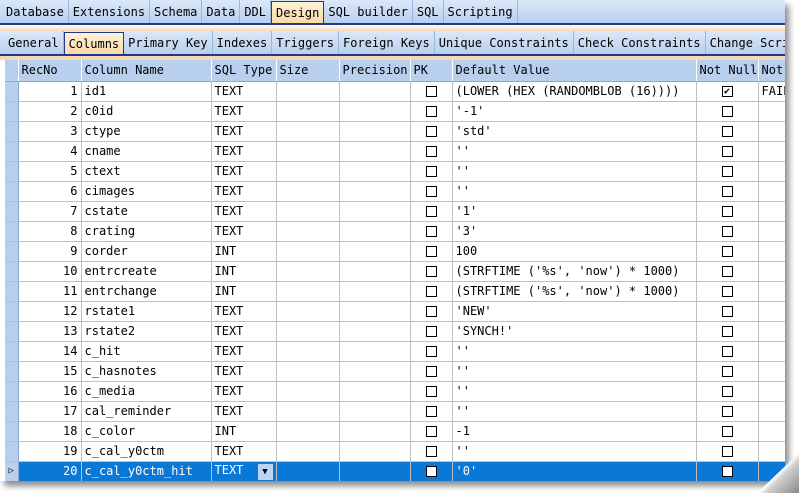  What do you see at coordinates (12, 471) in the screenshot?
I see `row-indicator: ▷` at bounding box center [12, 471].